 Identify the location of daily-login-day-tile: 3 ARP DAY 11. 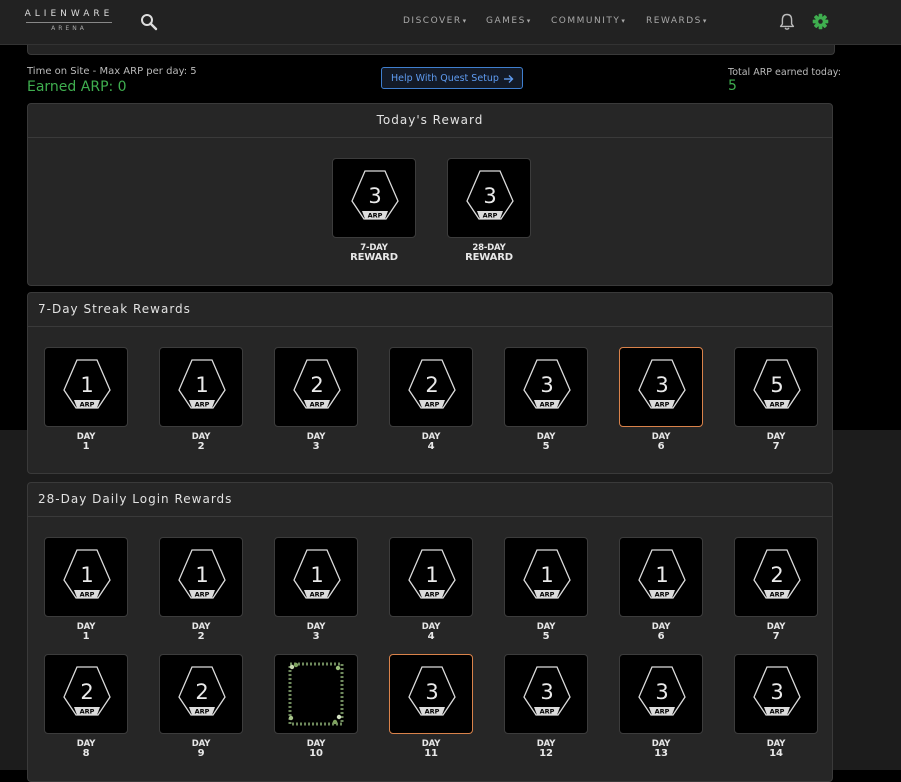
(431, 706).